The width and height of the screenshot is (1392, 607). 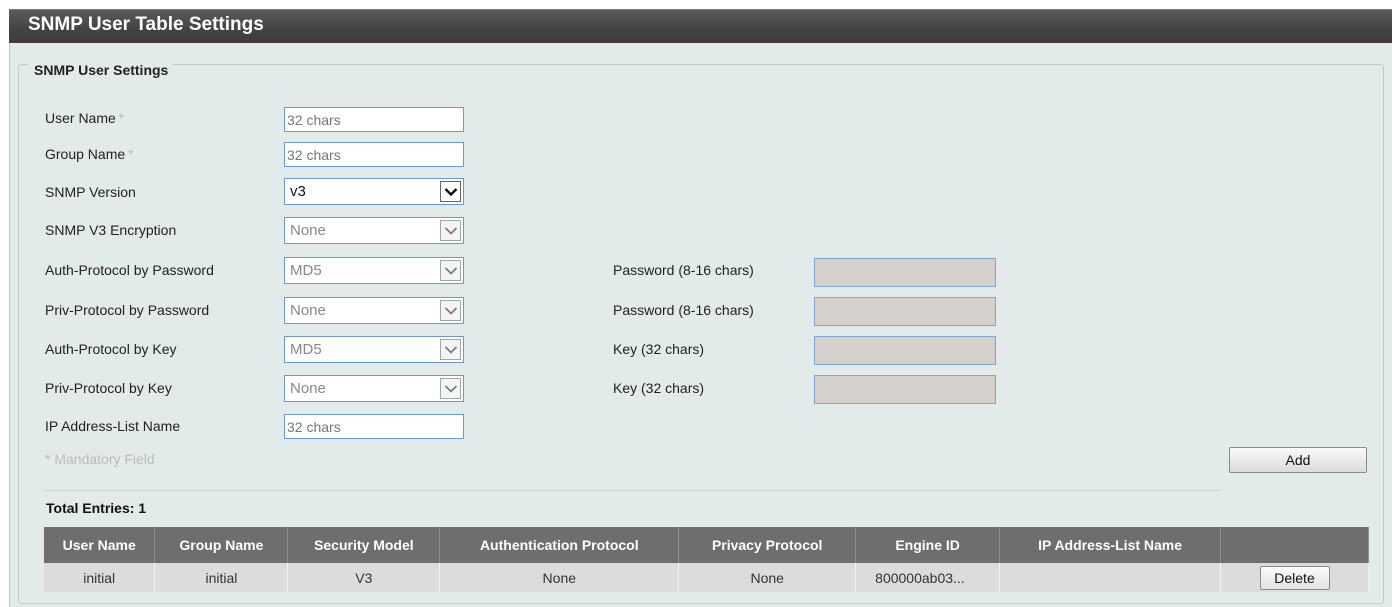 What do you see at coordinates (659, 388) in the screenshot?
I see `priv-key-label: Key (32 chars)` at bounding box center [659, 388].